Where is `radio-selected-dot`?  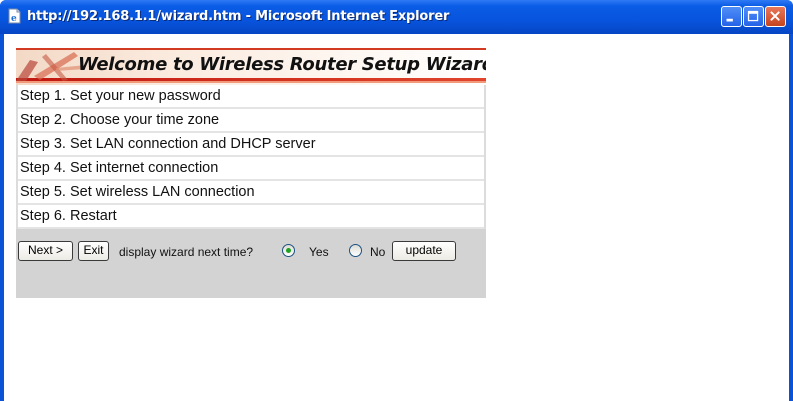 radio-selected-dot is located at coordinates (288, 250).